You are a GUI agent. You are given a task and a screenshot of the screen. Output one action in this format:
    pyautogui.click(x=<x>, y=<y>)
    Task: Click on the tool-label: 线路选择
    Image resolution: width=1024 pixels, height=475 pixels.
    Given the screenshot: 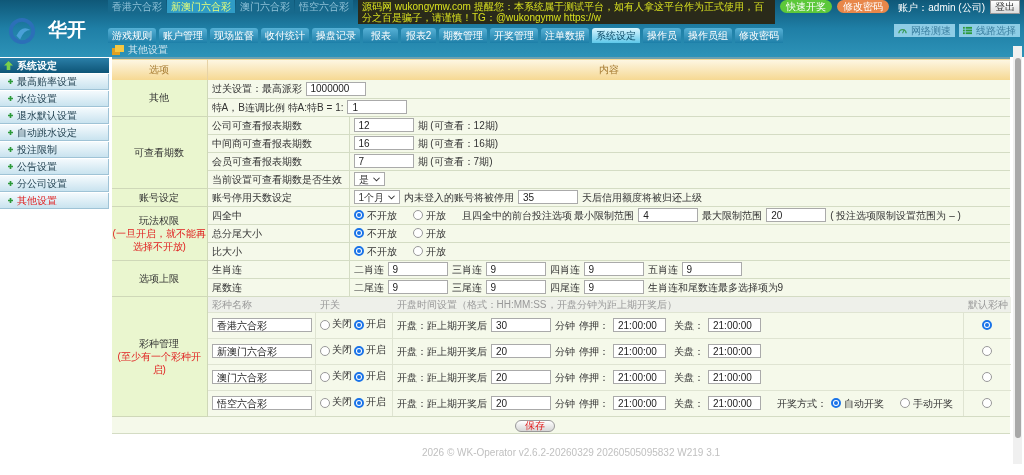 What is the action you would take?
    pyautogui.click(x=996, y=30)
    